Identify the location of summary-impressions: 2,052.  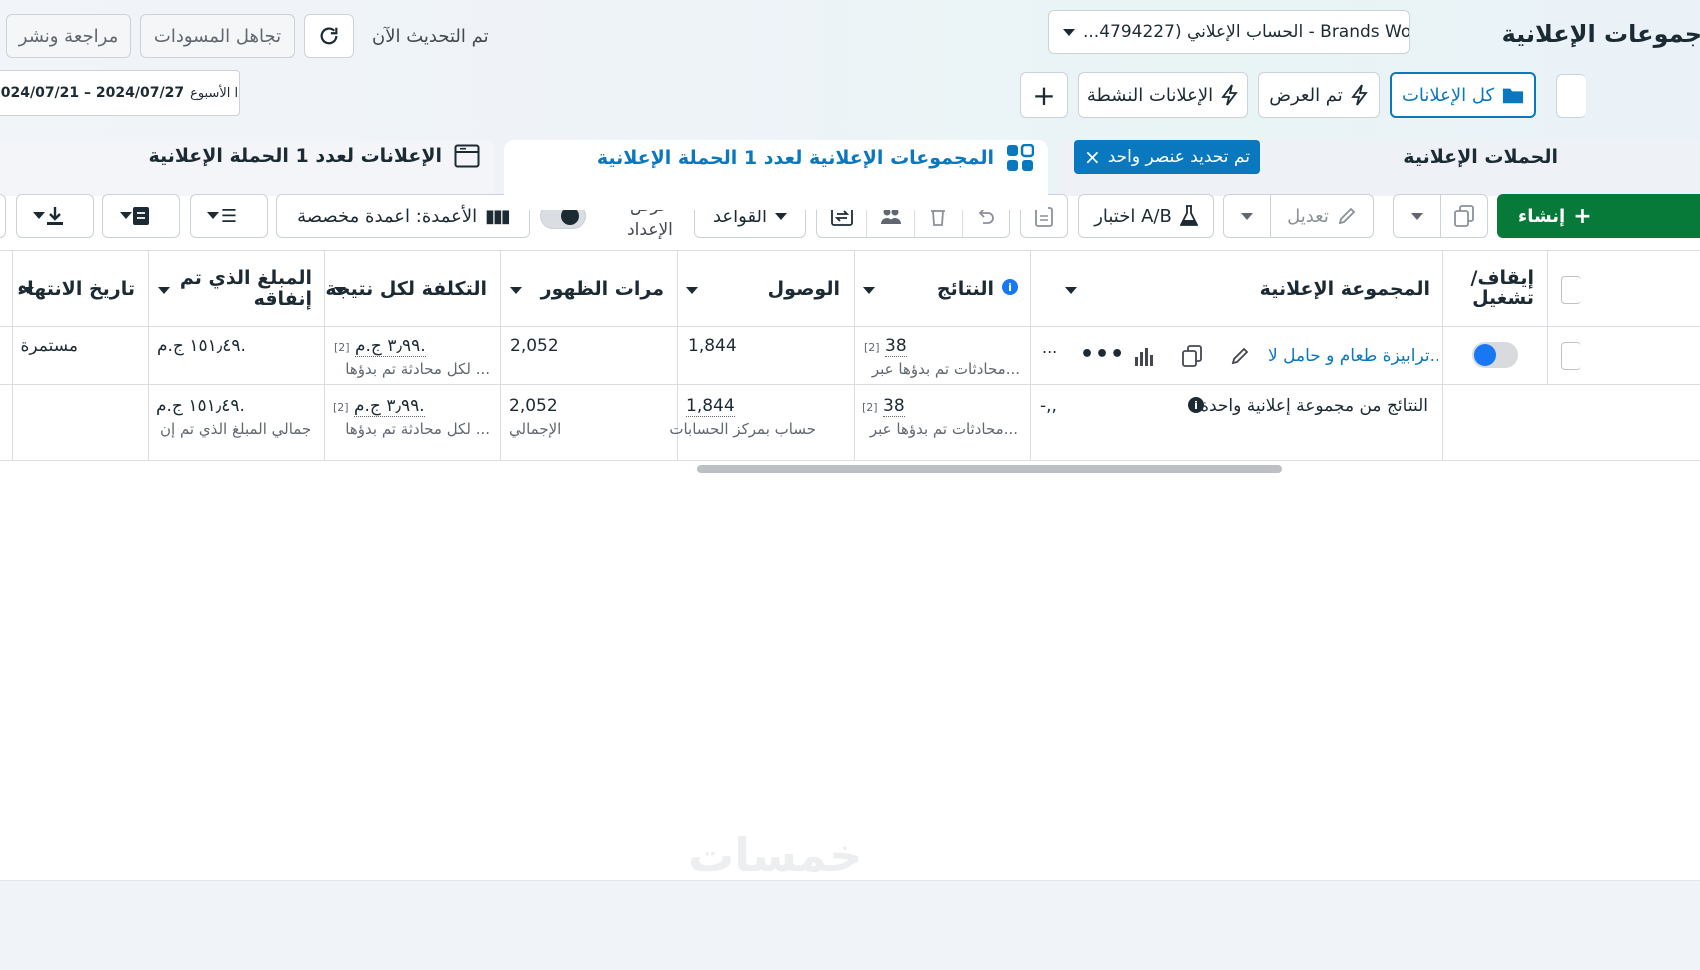
(533, 406).